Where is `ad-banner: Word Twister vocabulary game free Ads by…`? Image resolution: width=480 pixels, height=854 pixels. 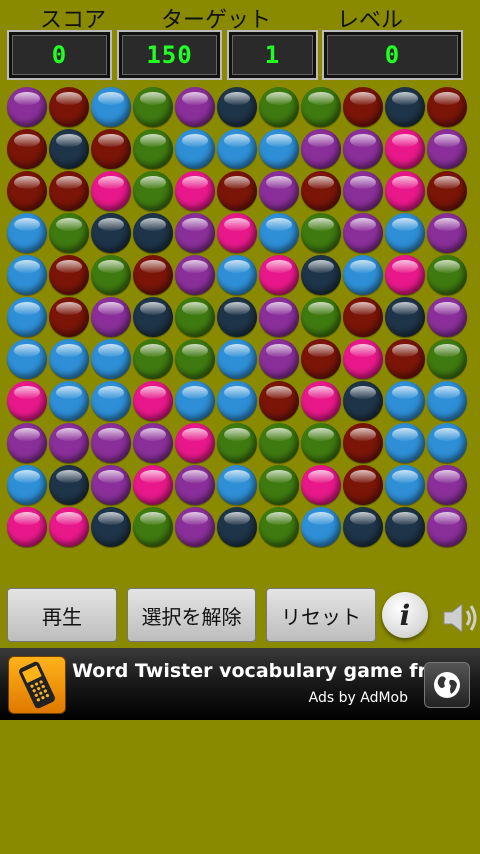
ad-banner: Word Twister vocabulary game free Ads by… is located at coordinates (240, 684).